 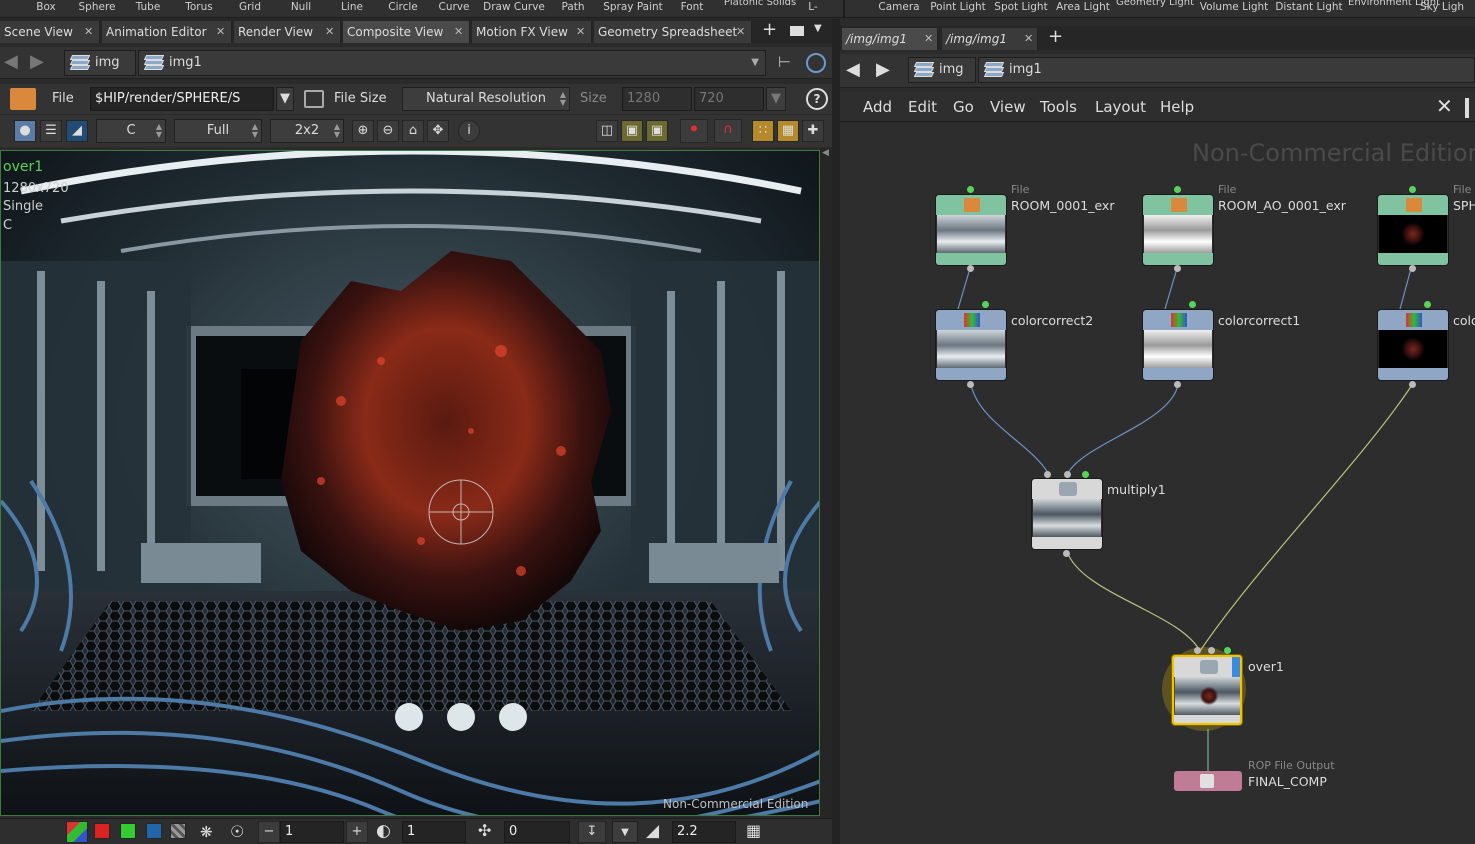 I want to click on lut-icon: ↧, so click(x=592, y=832).